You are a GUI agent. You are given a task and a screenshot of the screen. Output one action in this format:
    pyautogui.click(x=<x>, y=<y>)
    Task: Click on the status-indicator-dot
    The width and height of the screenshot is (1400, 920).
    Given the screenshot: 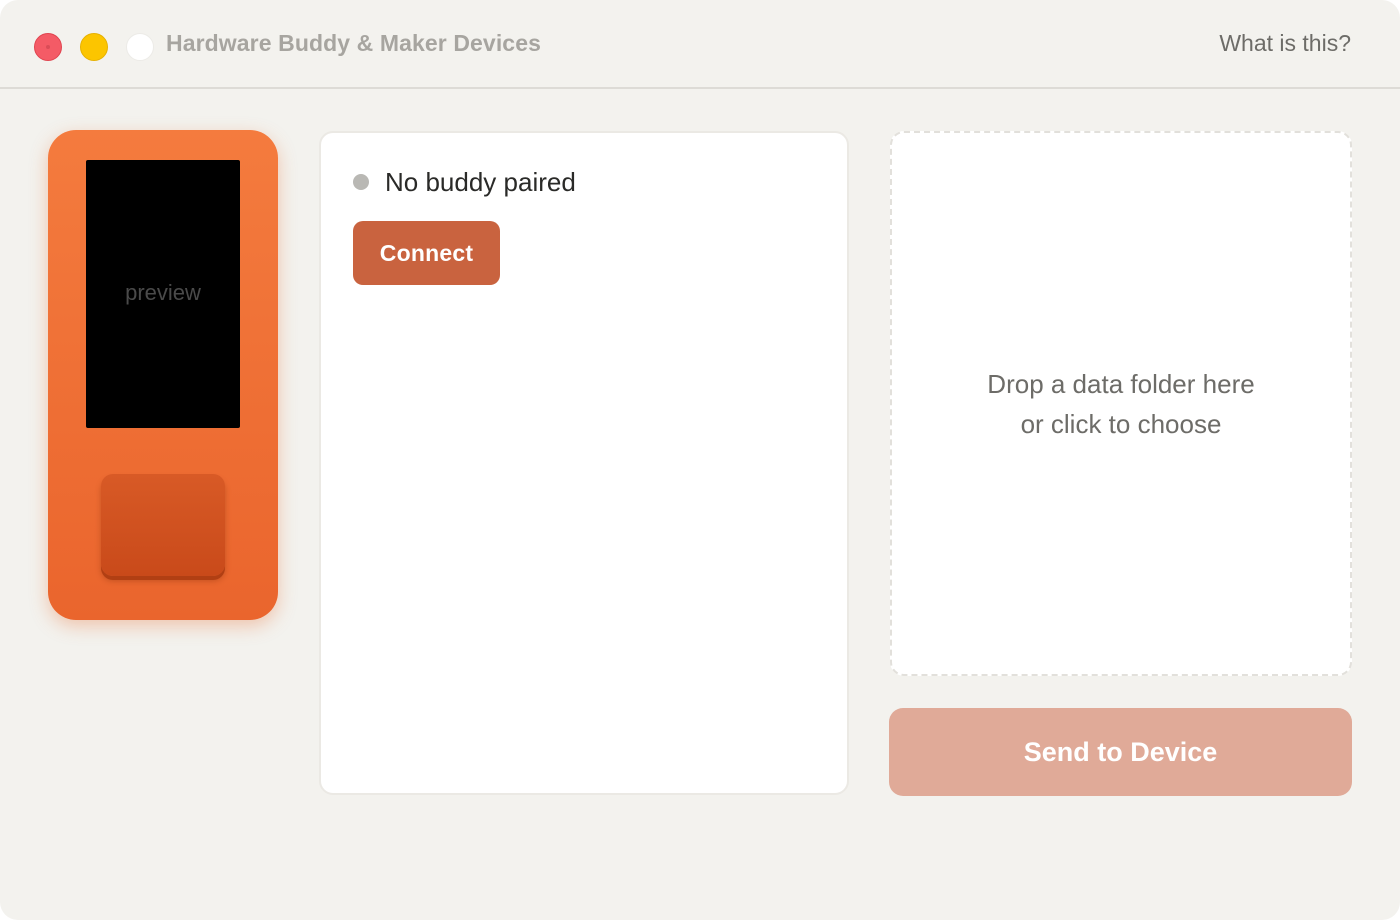 What is the action you would take?
    pyautogui.click(x=361, y=182)
    